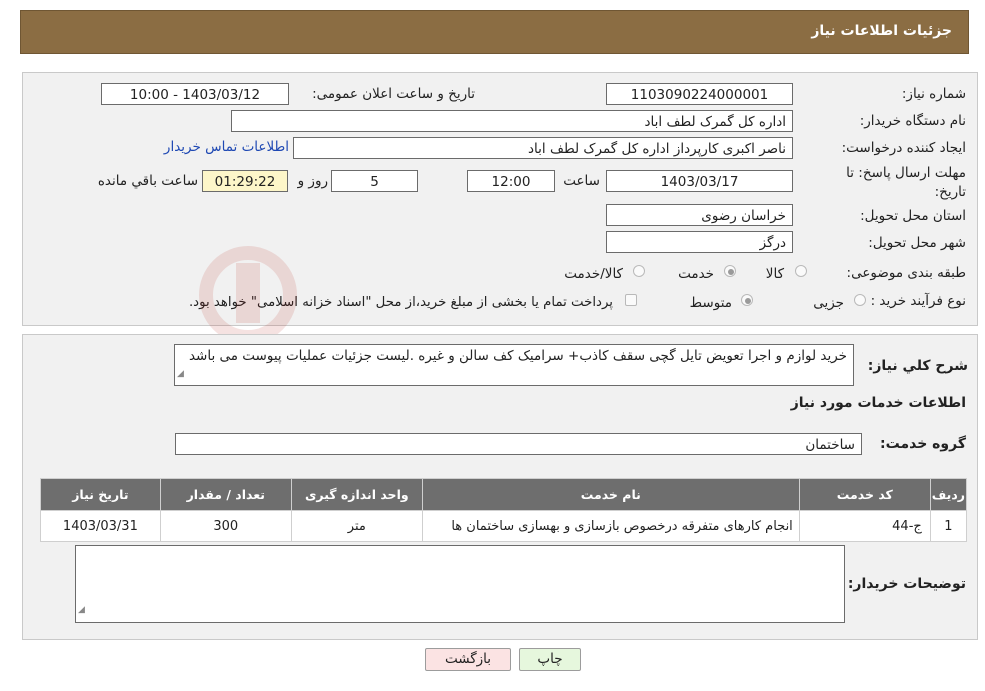 This screenshot has width=985, height=691. I want to click on process-minor-label: جزیی, so click(828, 303).